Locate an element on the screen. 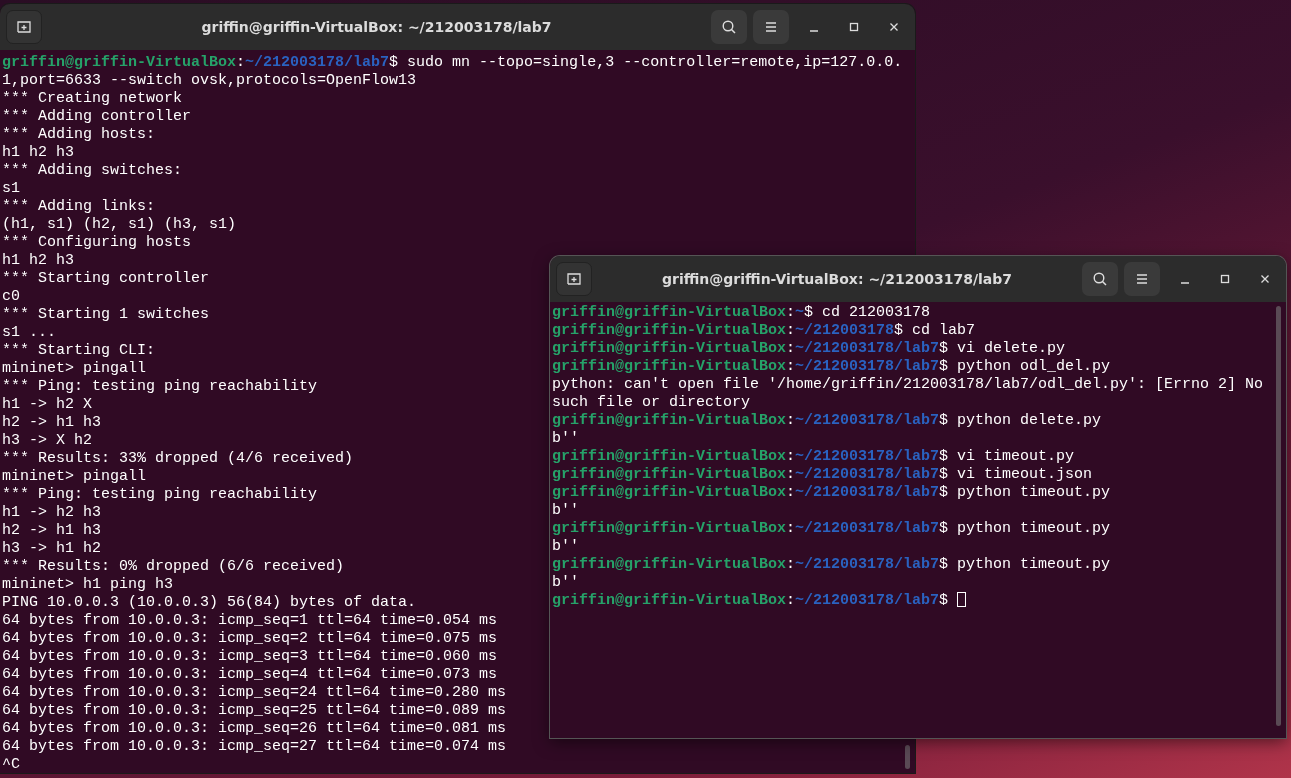 The image size is (1291, 778). command-text: $ cd lab7 is located at coordinates (935, 330).